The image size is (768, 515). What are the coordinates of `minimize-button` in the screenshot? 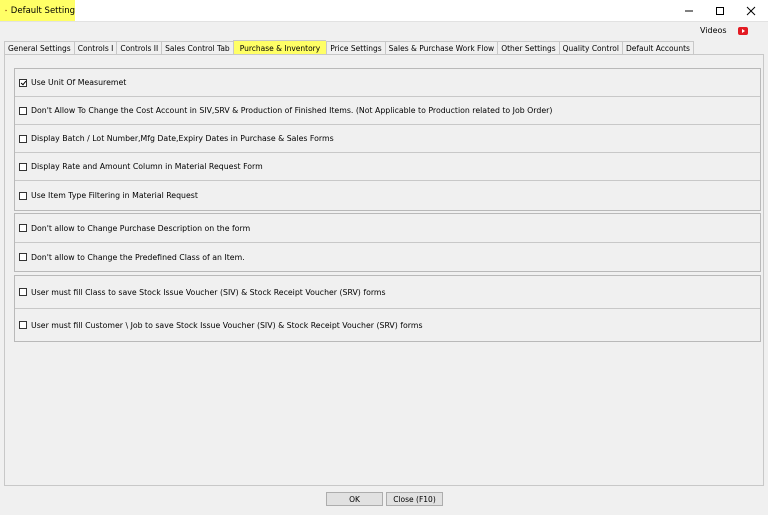 It's located at (689, 10).